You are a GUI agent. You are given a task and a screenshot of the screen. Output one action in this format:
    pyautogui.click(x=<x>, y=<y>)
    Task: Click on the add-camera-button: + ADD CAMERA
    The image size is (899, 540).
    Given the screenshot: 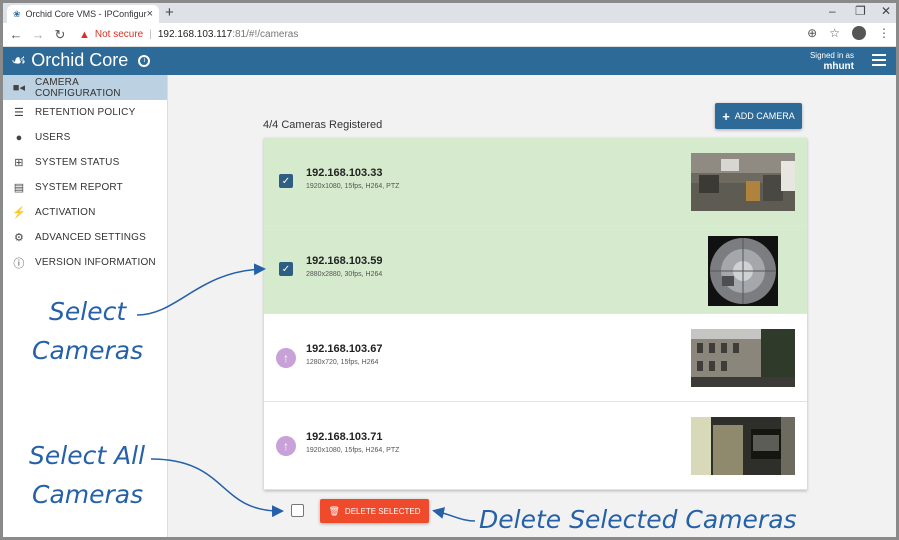 What is the action you would take?
    pyautogui.click(x=758, y=116)
    